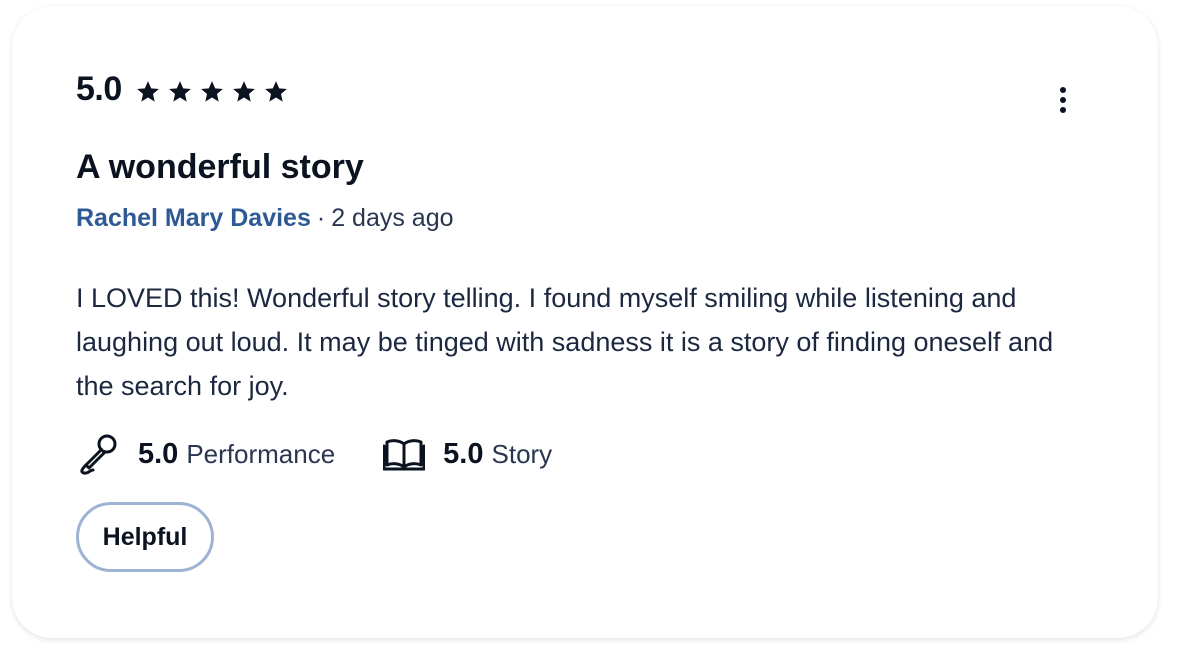 The image size is (1178, 650). Describe the element at coordinates (158, 453) in the screenshot. I see `performance-score: 5.0` at that location.